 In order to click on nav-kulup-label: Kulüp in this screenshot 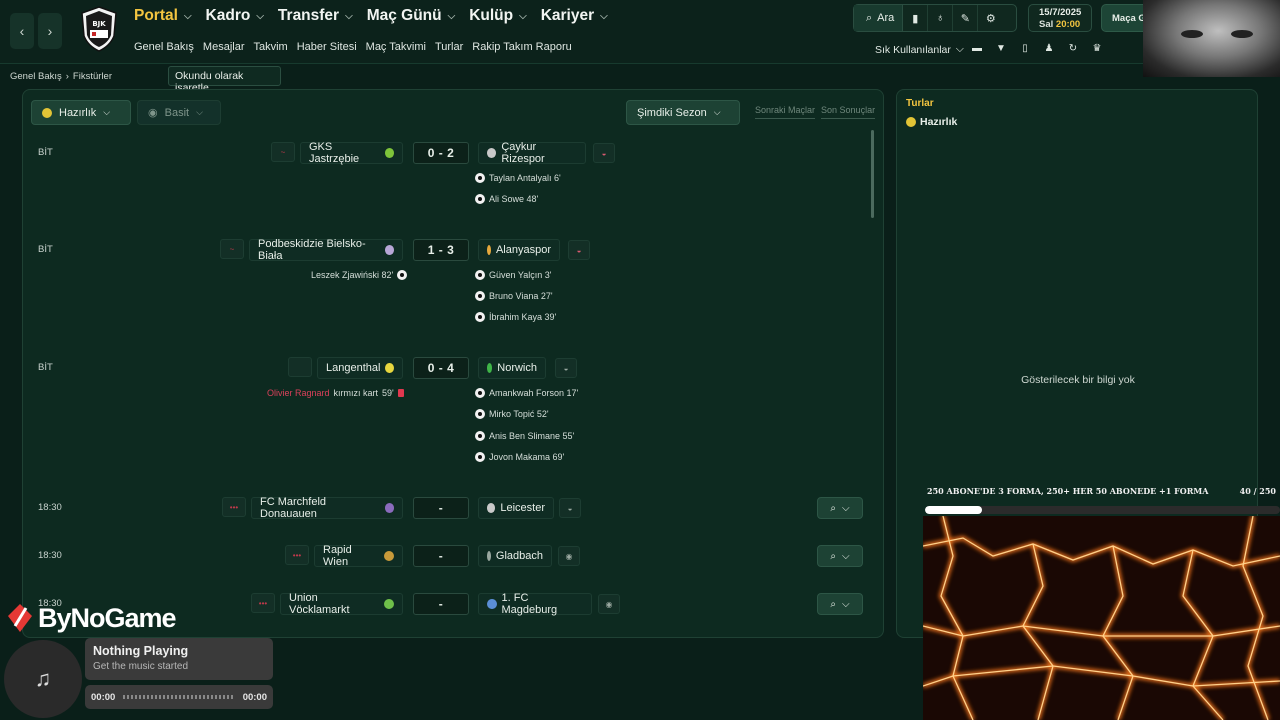, I will do `click(491, 15)`.